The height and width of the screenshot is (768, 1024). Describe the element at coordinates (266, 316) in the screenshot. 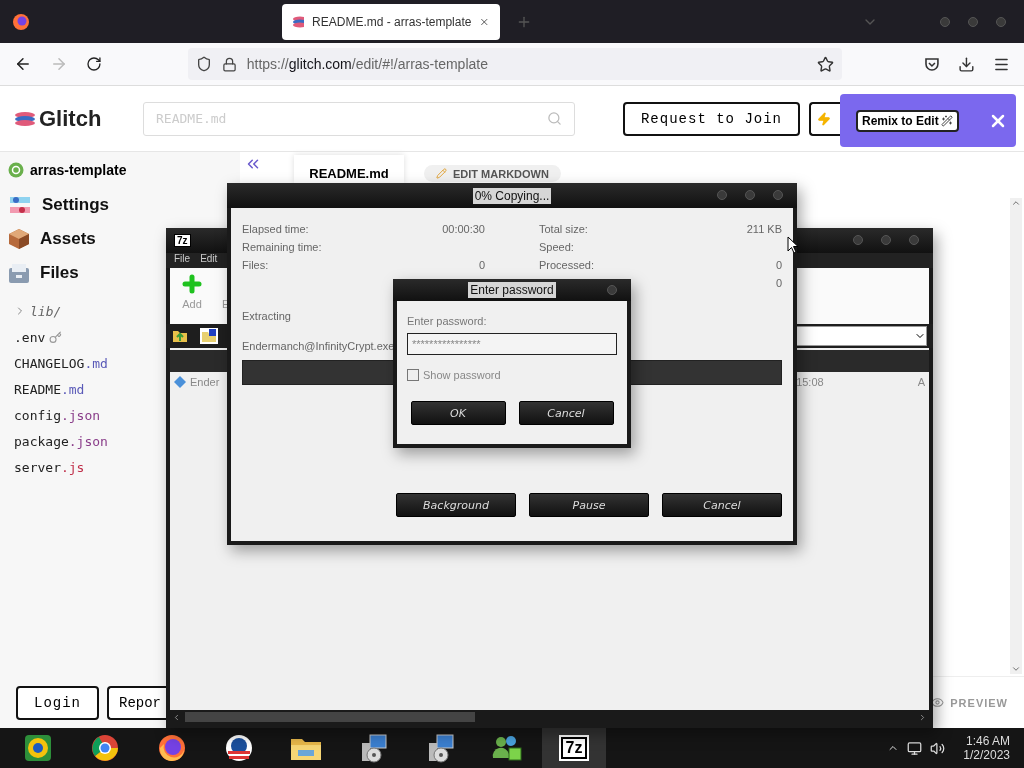

I see `status-text: Extracting` at that location.